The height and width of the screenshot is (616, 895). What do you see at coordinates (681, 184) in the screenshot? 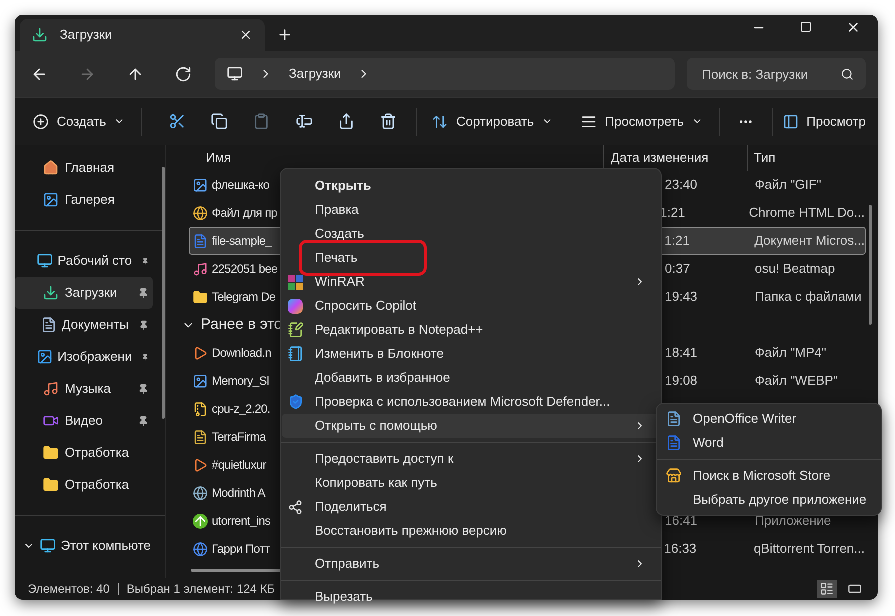
I see `file-date: 23:40` at bounding box center [681, 184].